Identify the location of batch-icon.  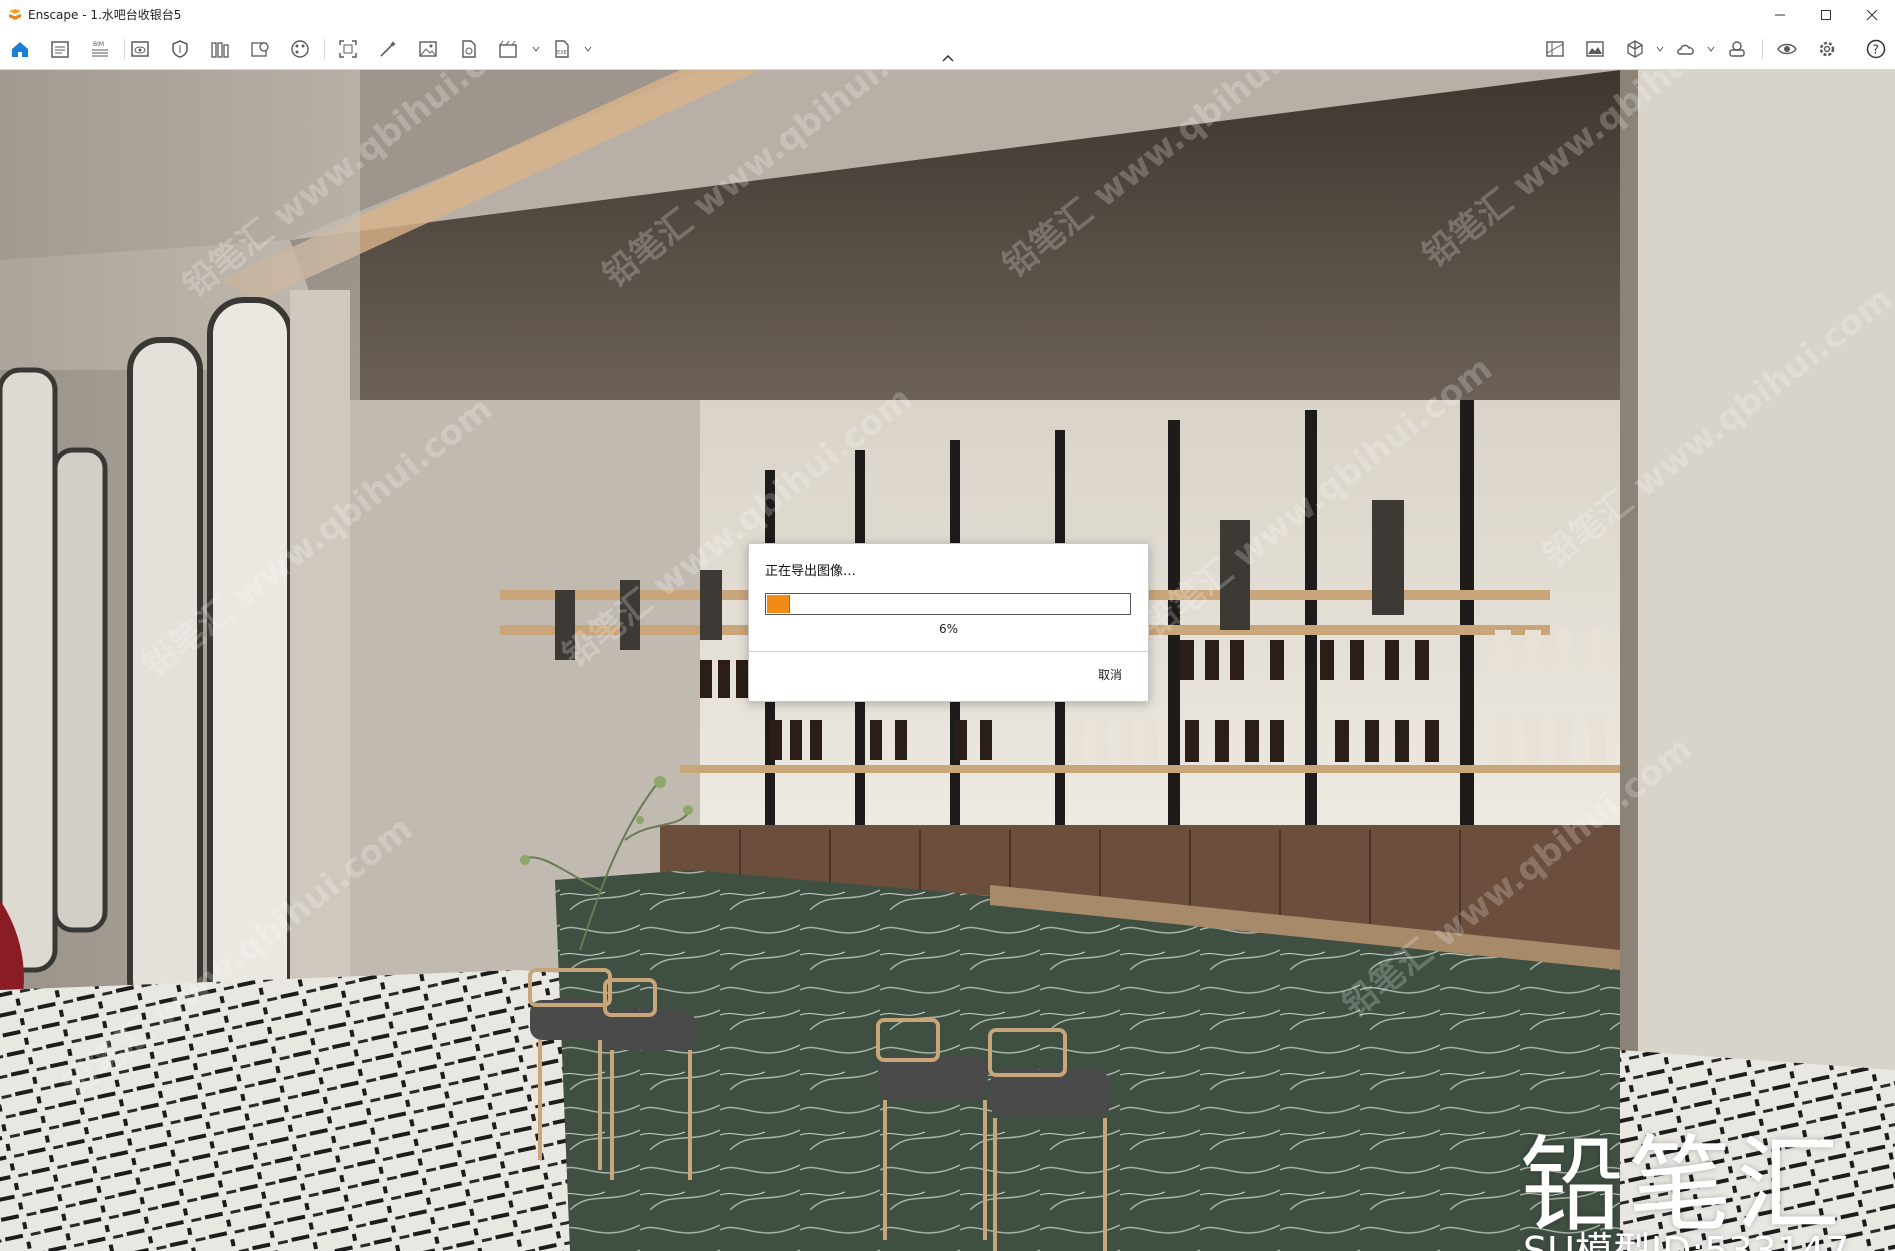
(508, 49).